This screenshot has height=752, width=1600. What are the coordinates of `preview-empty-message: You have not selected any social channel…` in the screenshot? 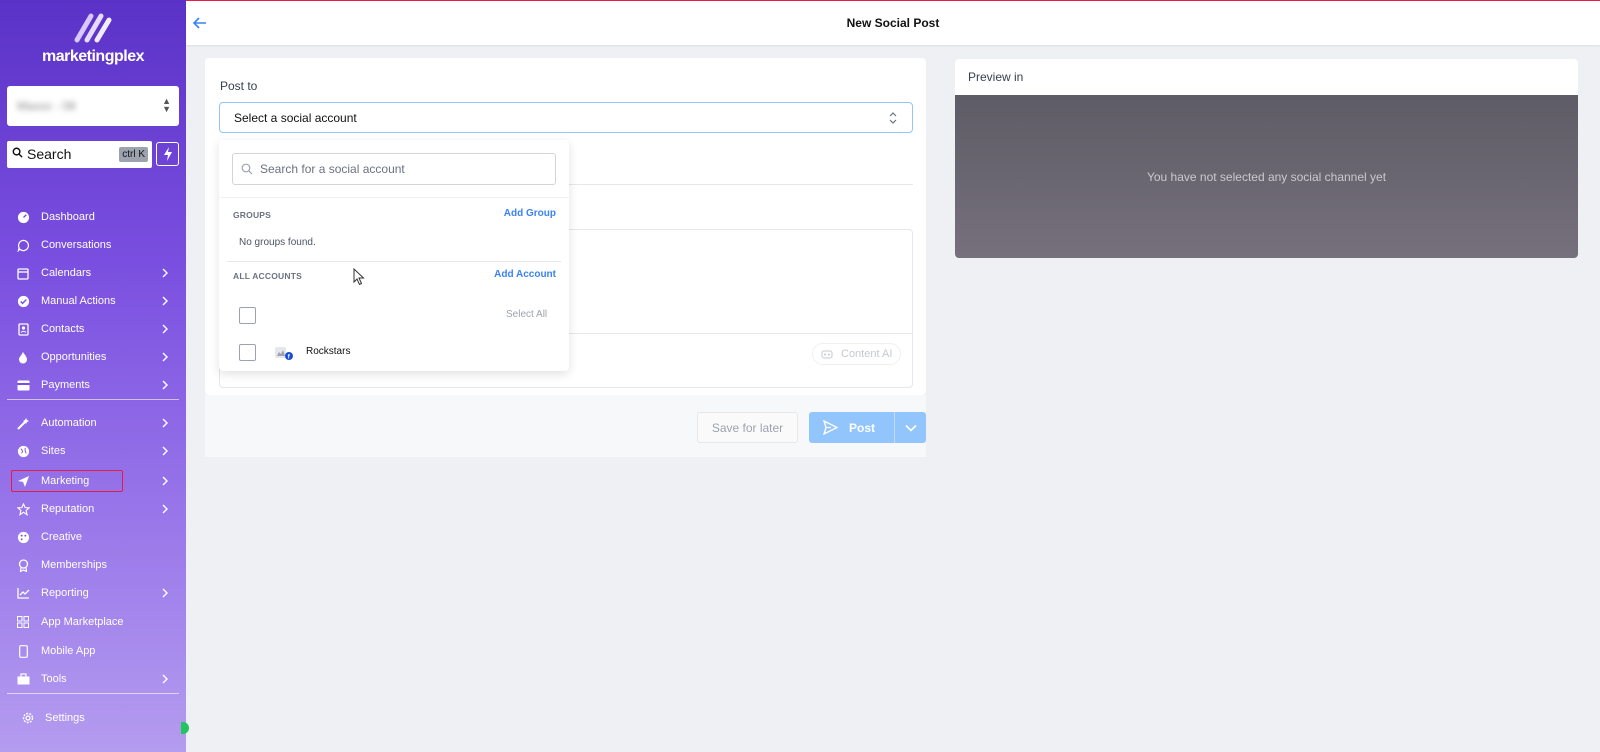 It's located at (1266, 177).